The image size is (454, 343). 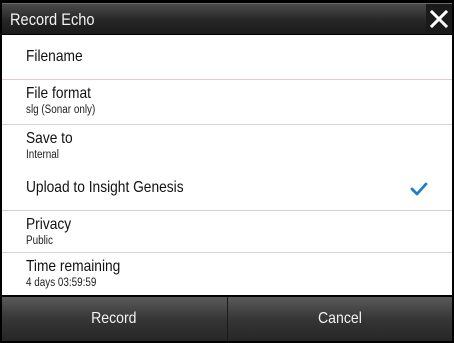 What do you see at coordinates (227, 145) in the screenshot?
I see `row-save-to: Save to Internal` at bounding box center [227, 145].